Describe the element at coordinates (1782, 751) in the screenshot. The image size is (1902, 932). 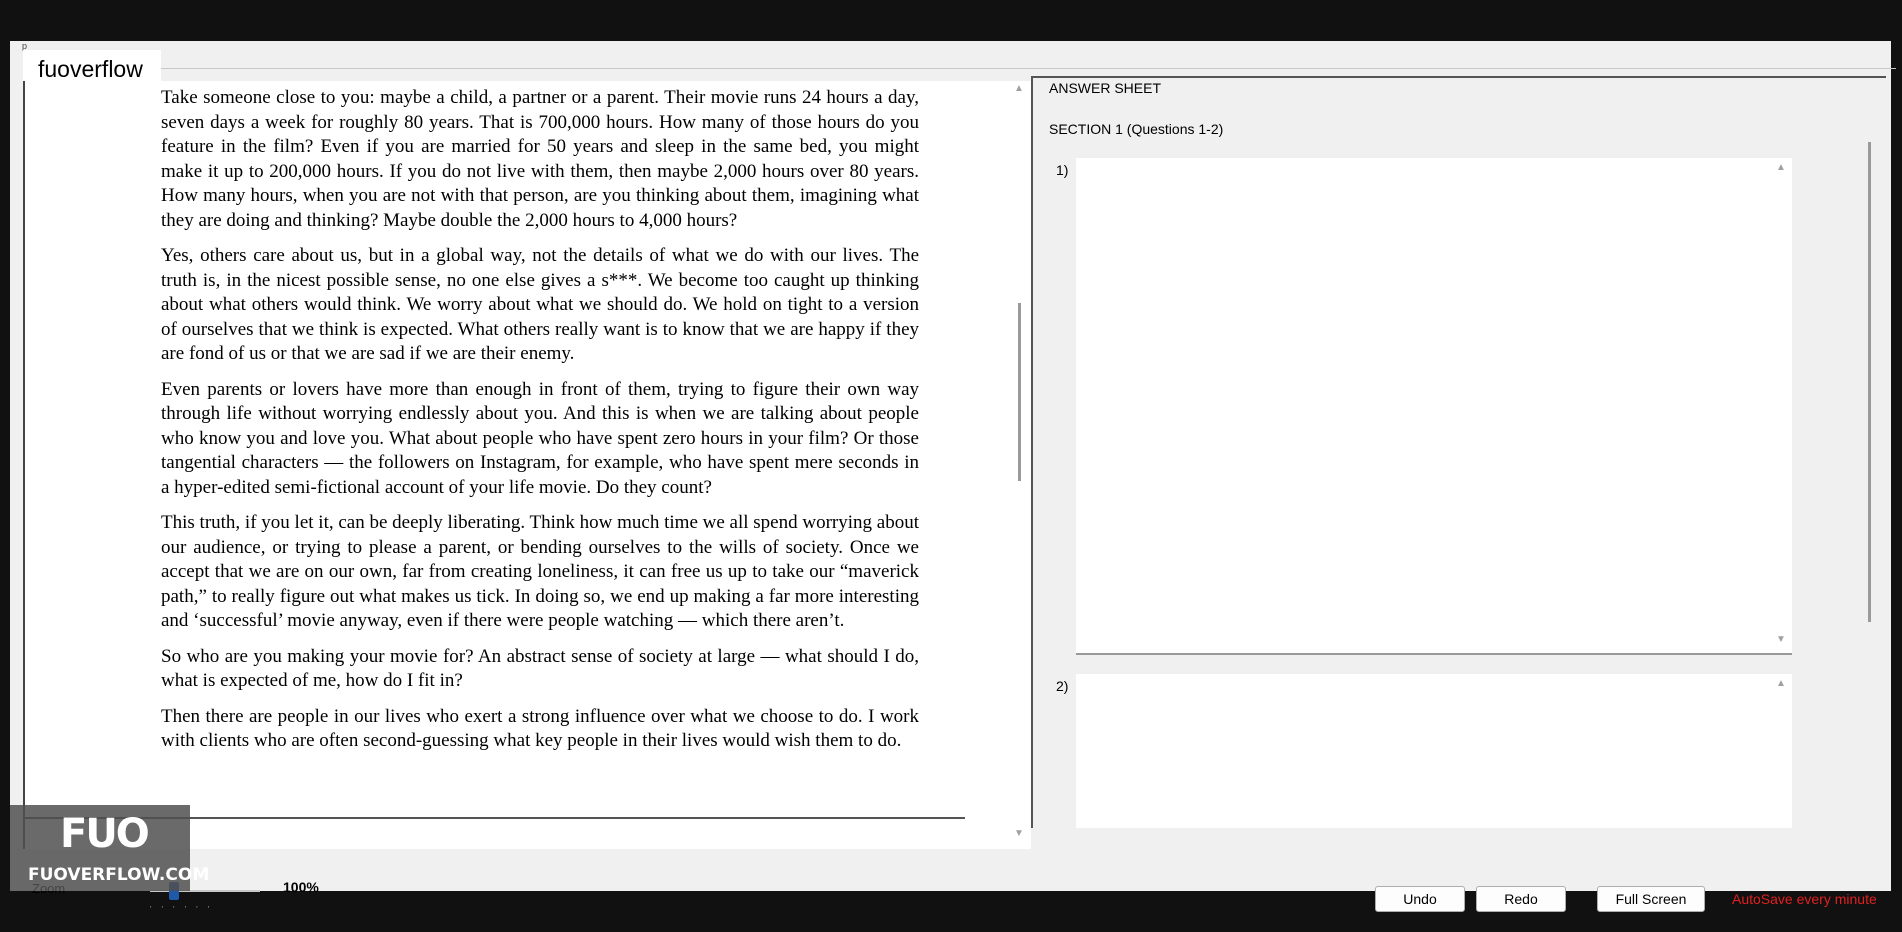
I see `answer-box-scrollbar: ▲` at that location.